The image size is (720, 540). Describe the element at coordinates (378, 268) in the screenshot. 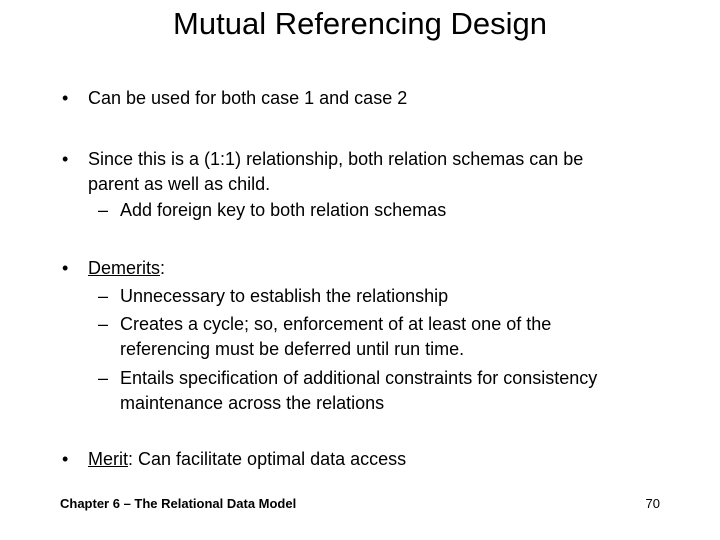

I see `demerits-heading: Demerits:` at that location.